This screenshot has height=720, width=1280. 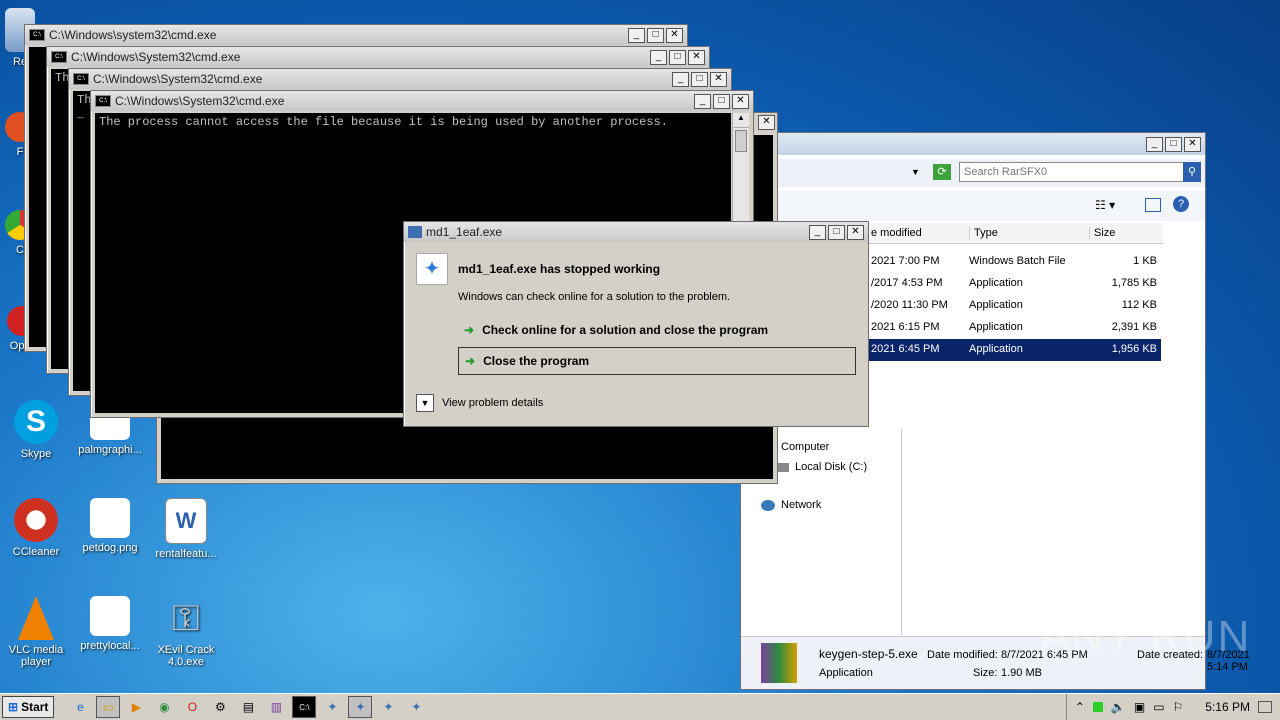 What do you see at coordinates (1105, 205) in the screenshot?
I see `view-options-icon: ☷ ▾` at bounding box center [1105, 205].